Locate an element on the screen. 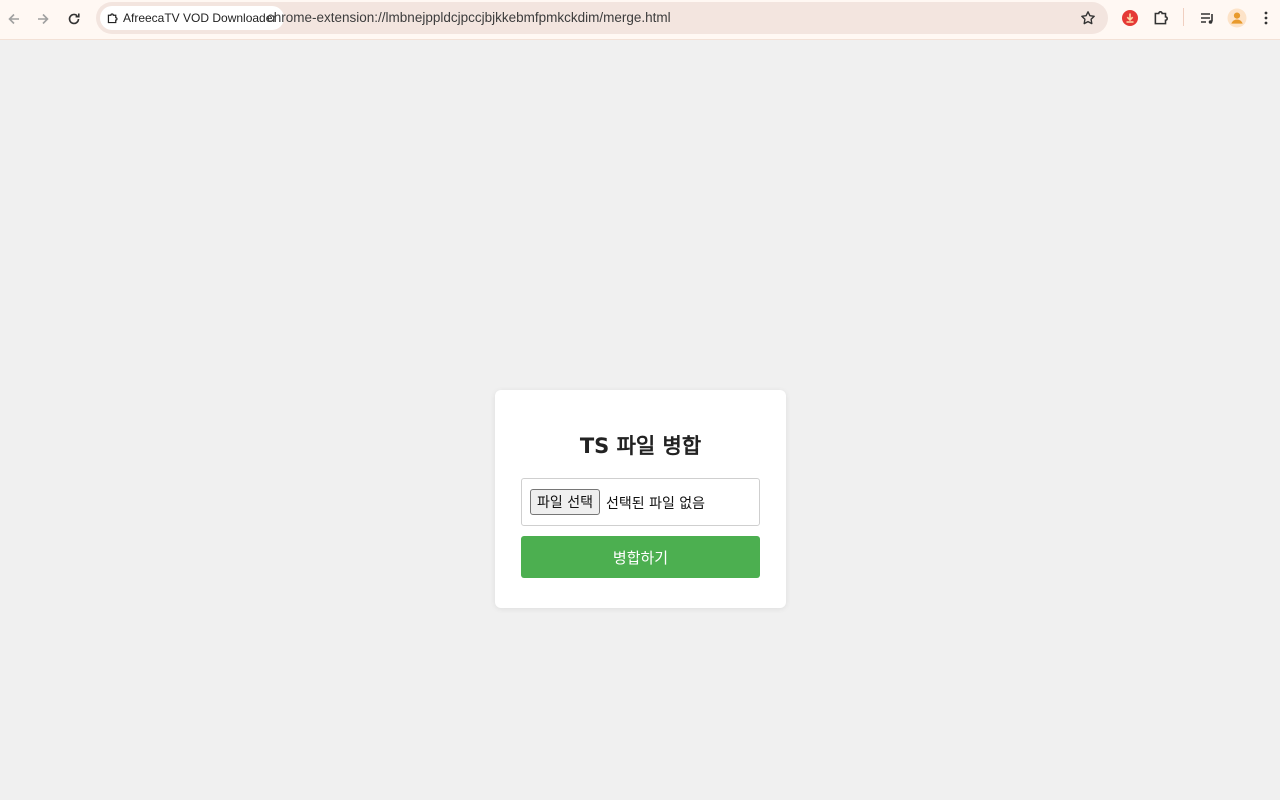 This screenshot has width=1280, height=800. extension-red-icon is located at coordinates (1130, 18).